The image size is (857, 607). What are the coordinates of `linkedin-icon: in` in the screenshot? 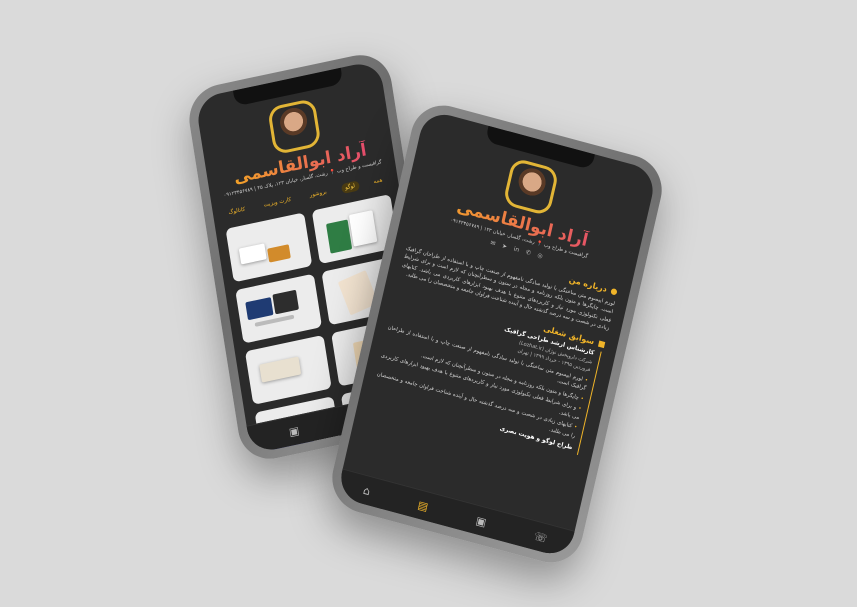 It's located at (516, 250).